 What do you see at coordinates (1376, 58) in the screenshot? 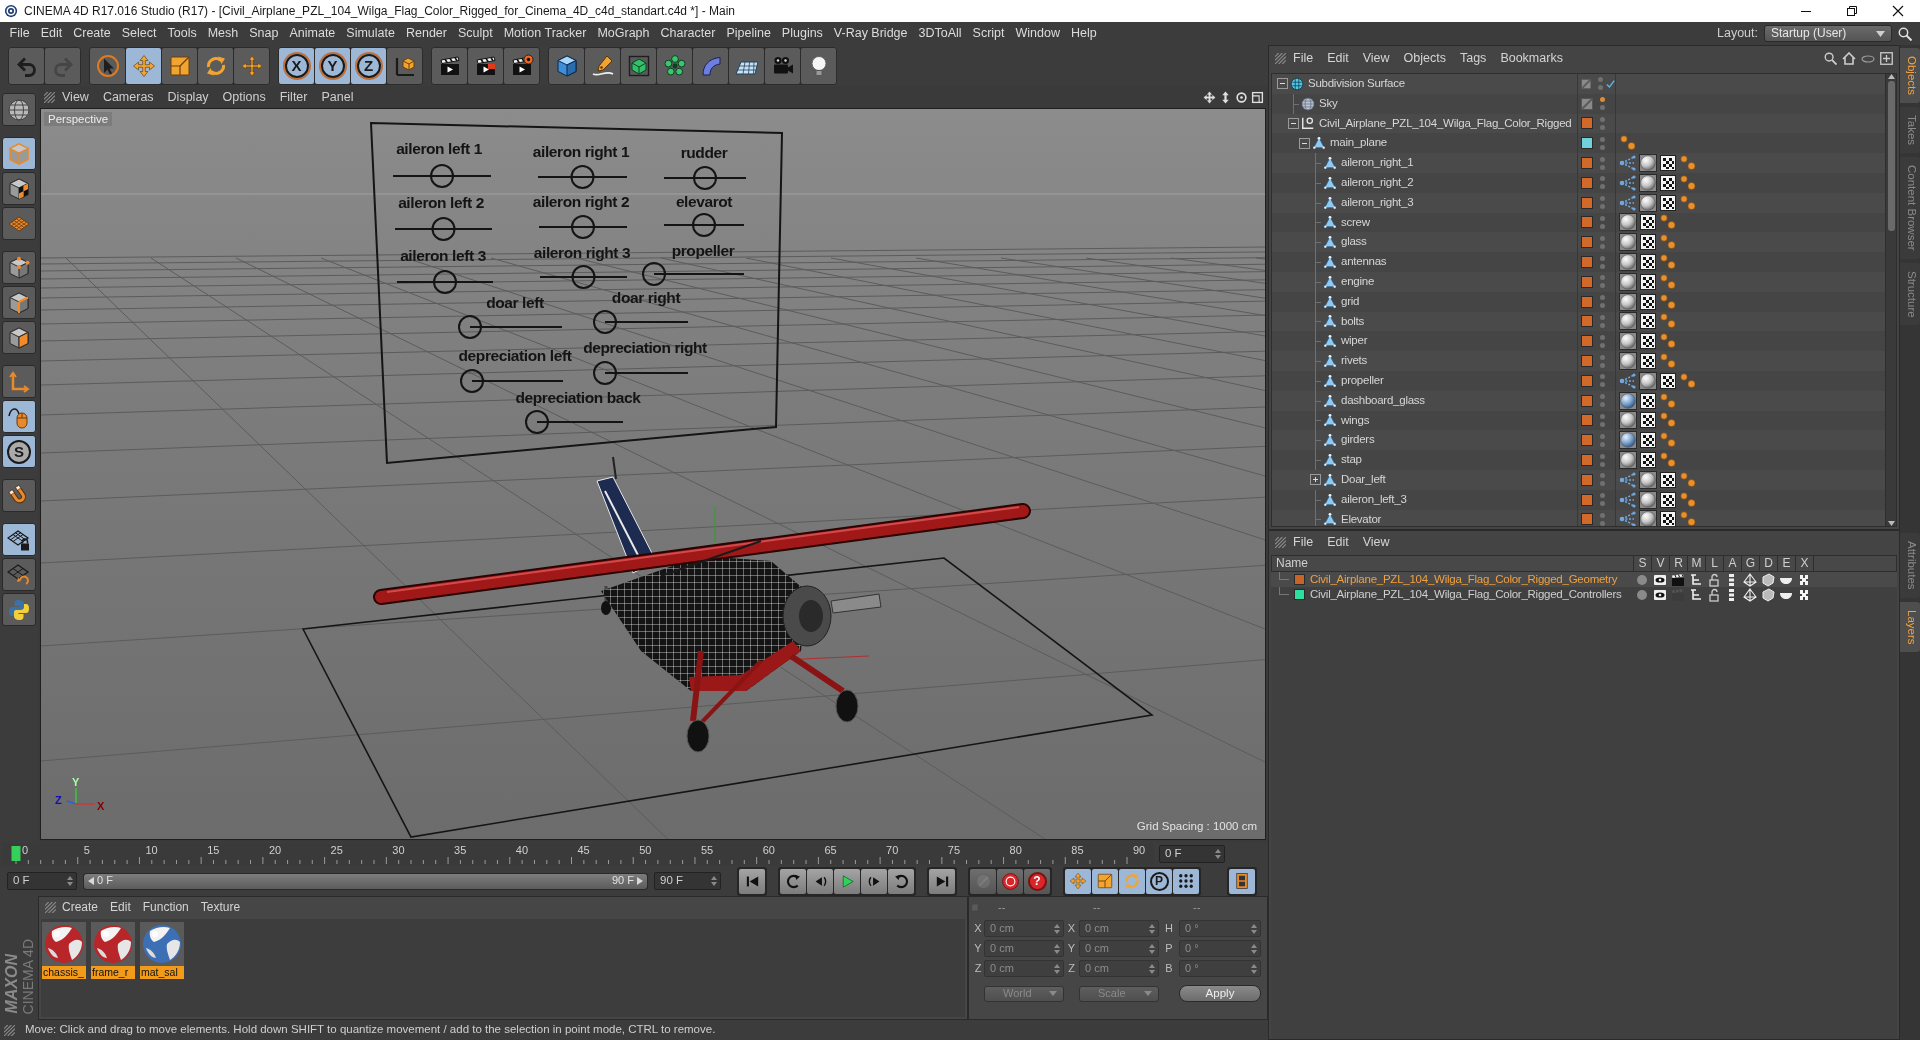
I see `menu-item: View` at bounding box center [1376, 58].